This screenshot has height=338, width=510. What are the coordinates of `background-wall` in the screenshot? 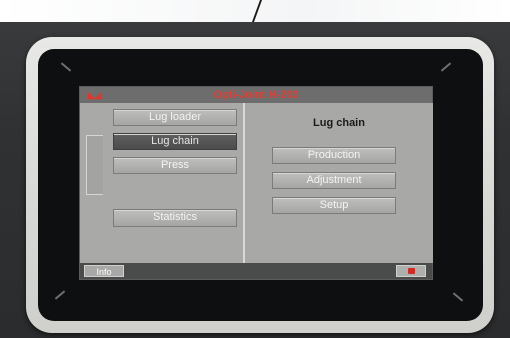 It's located at (255, 11).